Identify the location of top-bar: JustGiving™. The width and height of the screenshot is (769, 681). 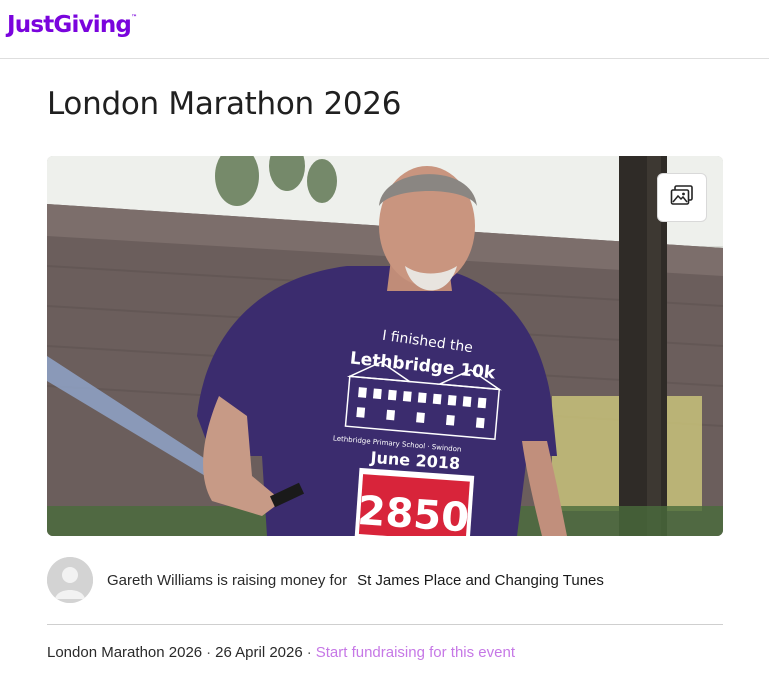
(384, 29).